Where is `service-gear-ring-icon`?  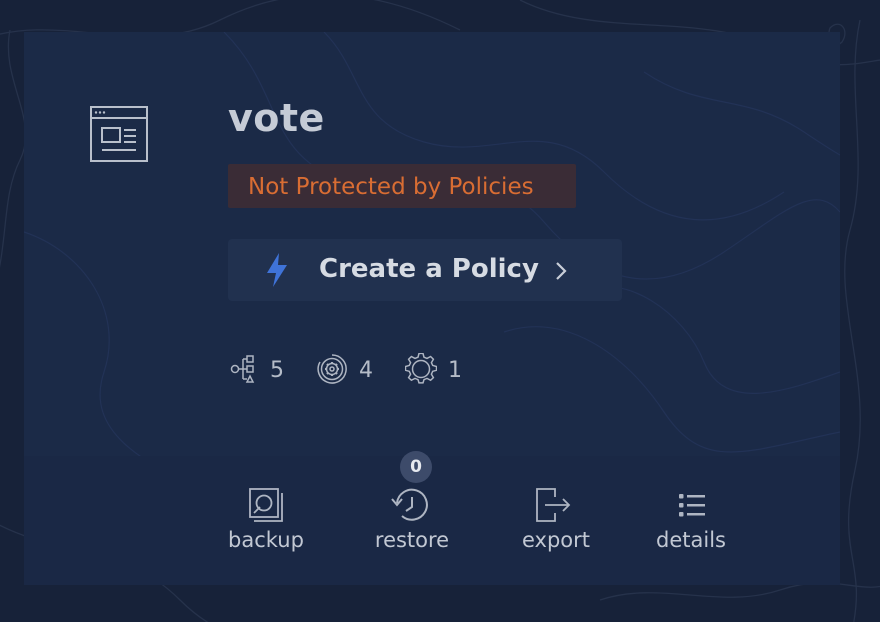 service-gear-ring-icon is located at coordinates (332, 369).